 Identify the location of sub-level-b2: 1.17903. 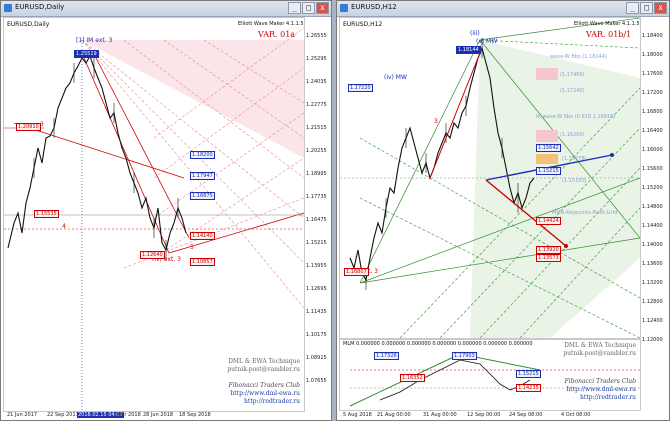
(464, 356).